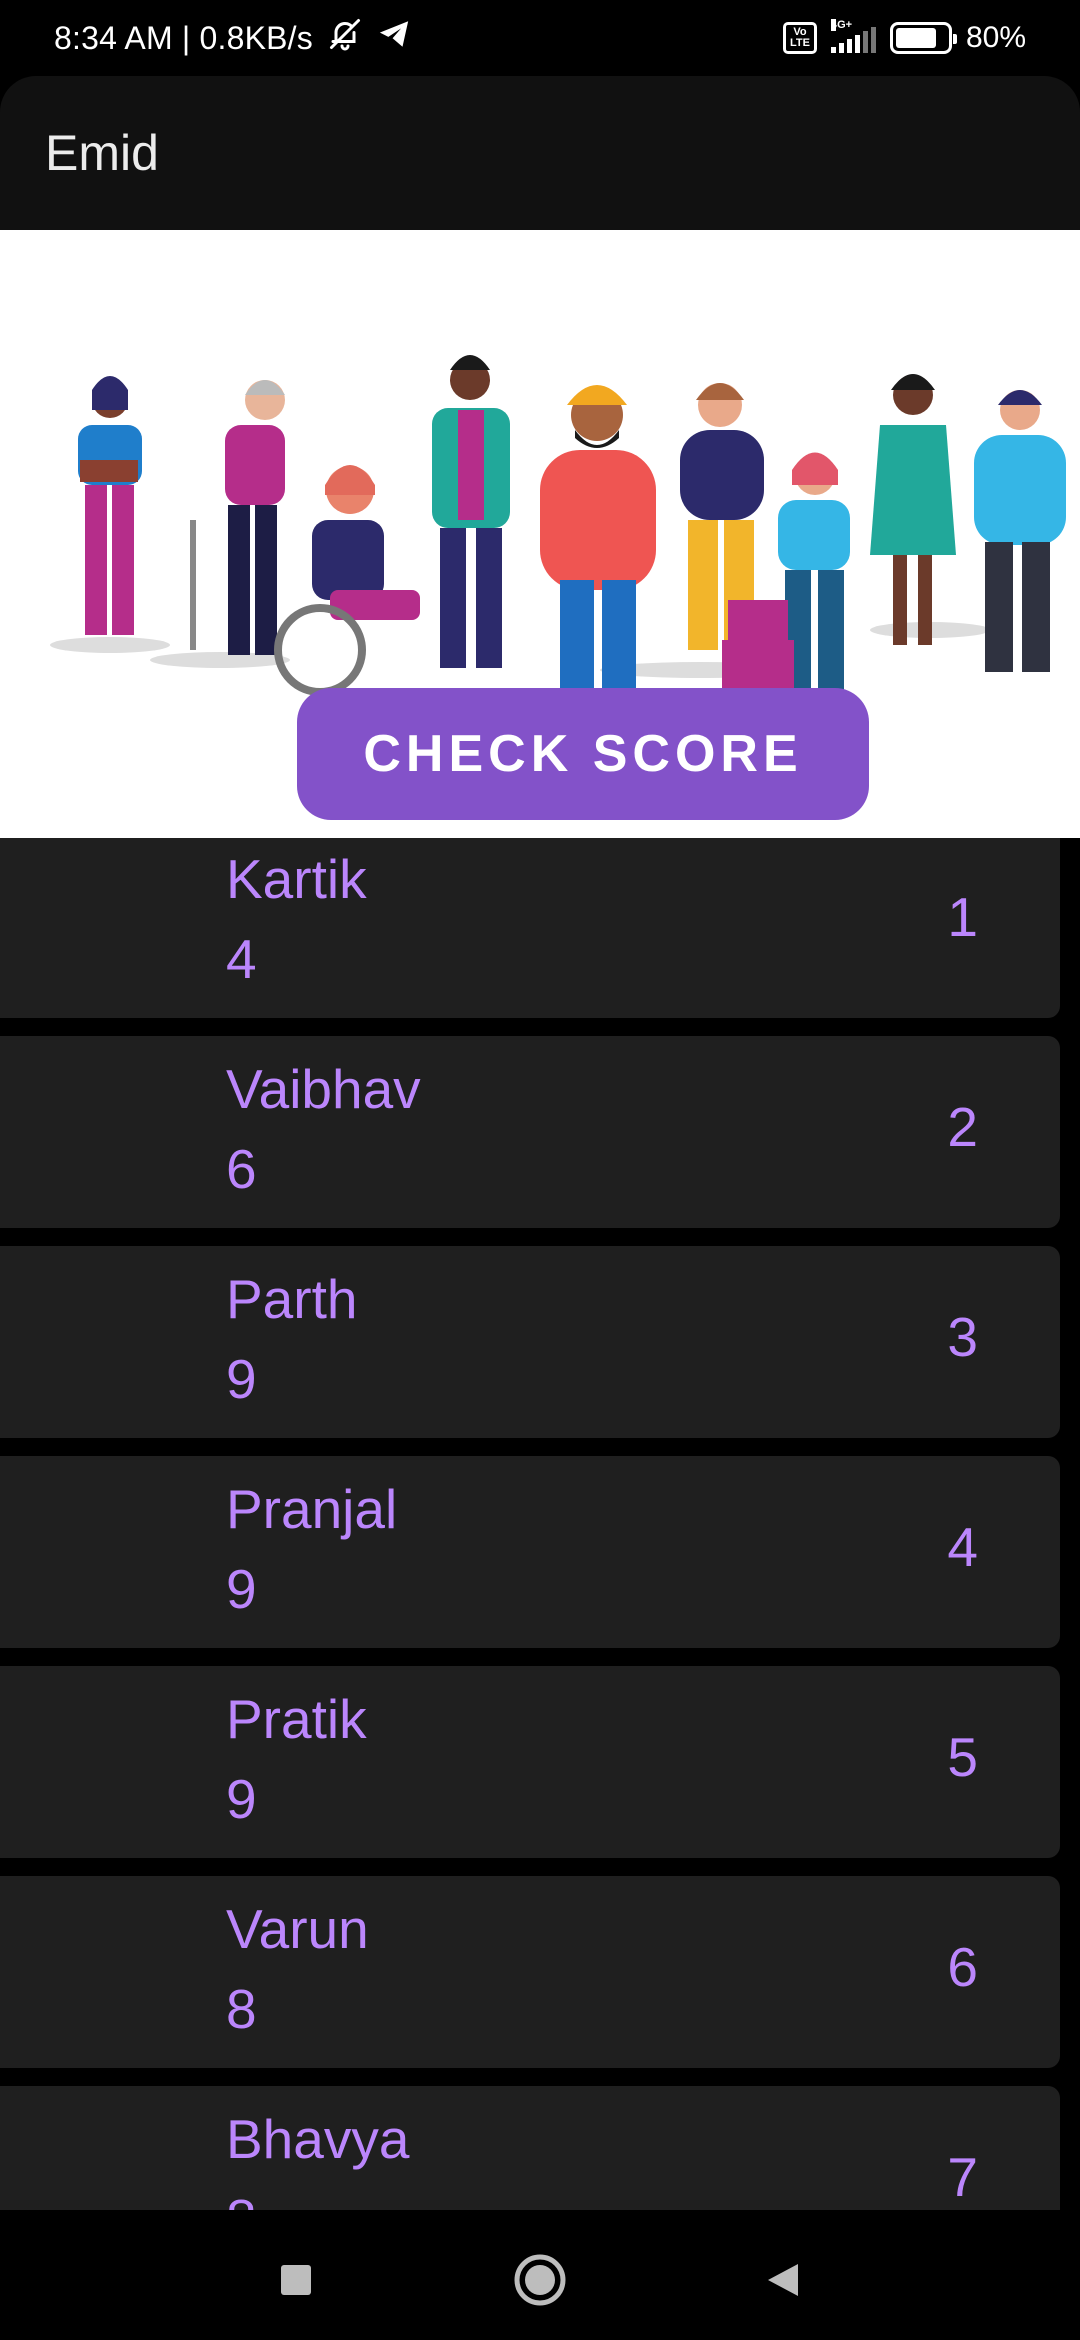 This screenshot has width=1080, height=2340. Describe the element at coordinates (540, 2280) in the screenshot. I see `circle-icon` at that location.